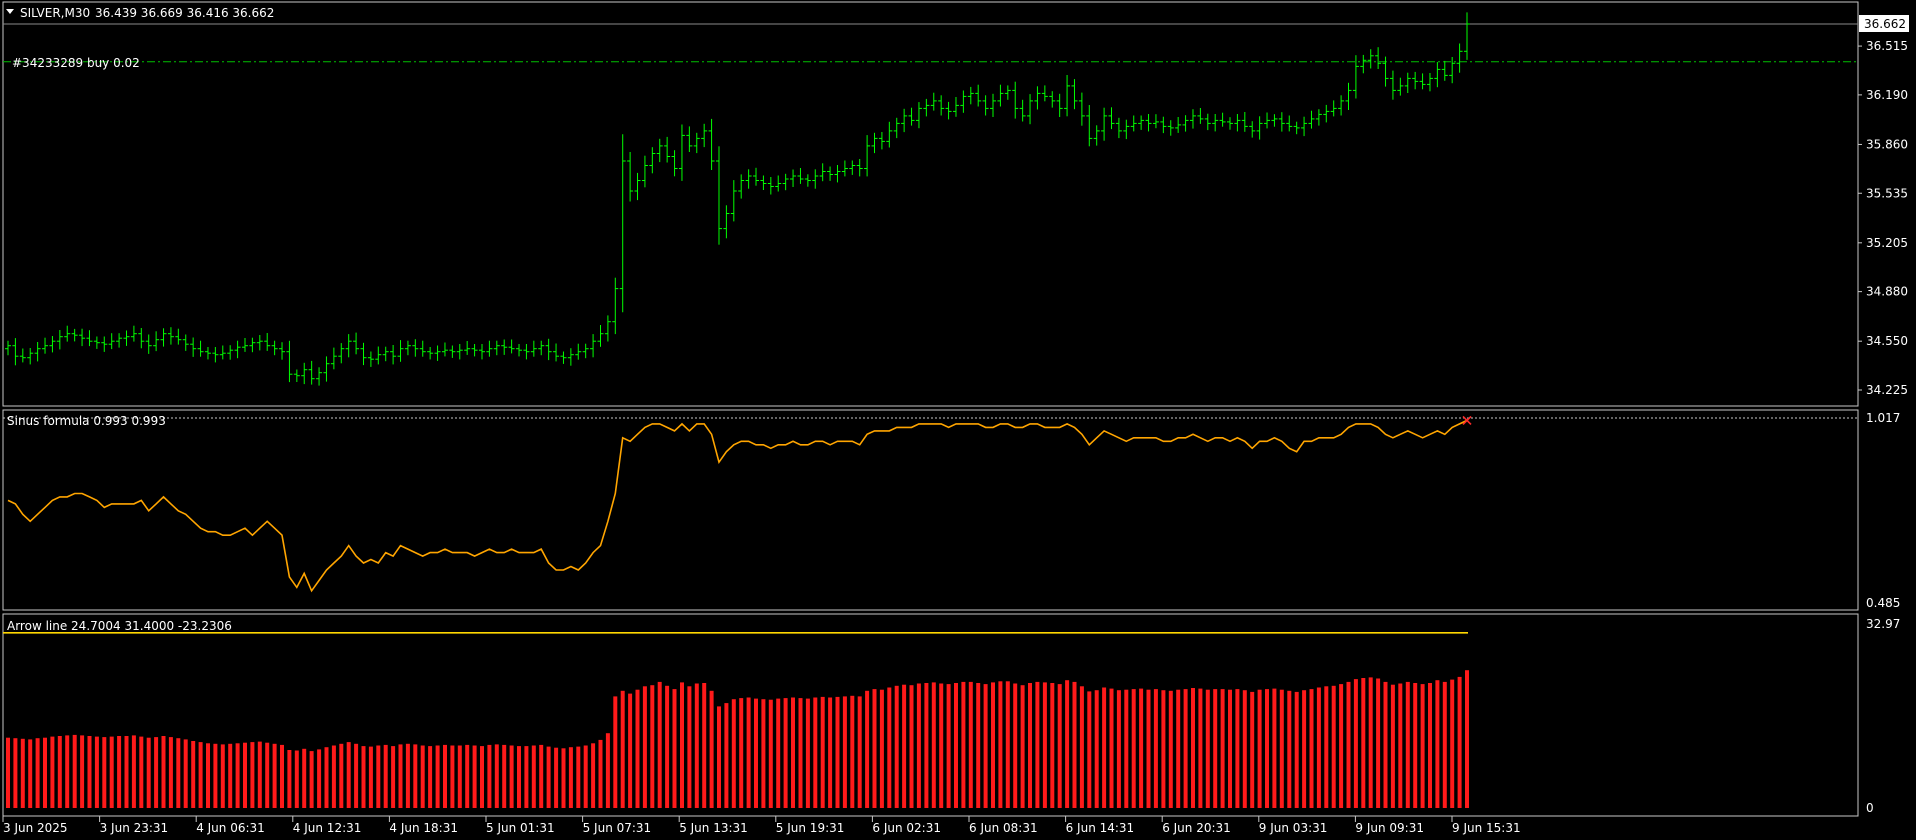 This screenshot has width=1916, height=840. I want to click on price-tick-label: 34.880, so click(1887, 292).